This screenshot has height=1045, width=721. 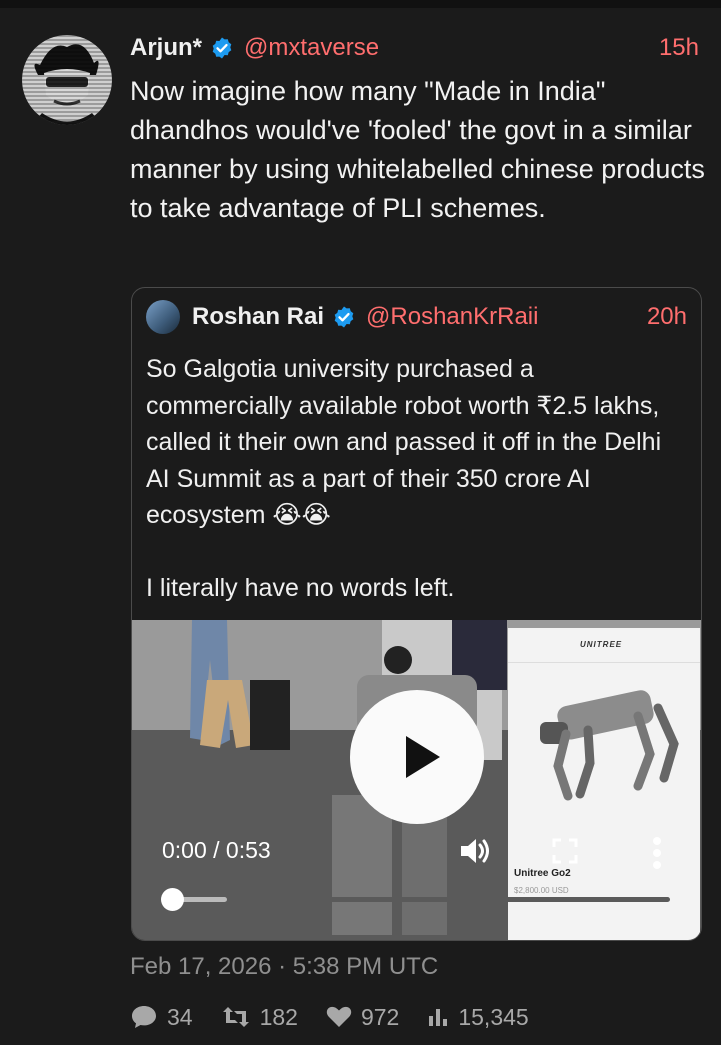 What do you see at coordinates (541, 890) in the screenshot?
I see `product-price: $2,800.00 USD` at bounding box center [541, 890].